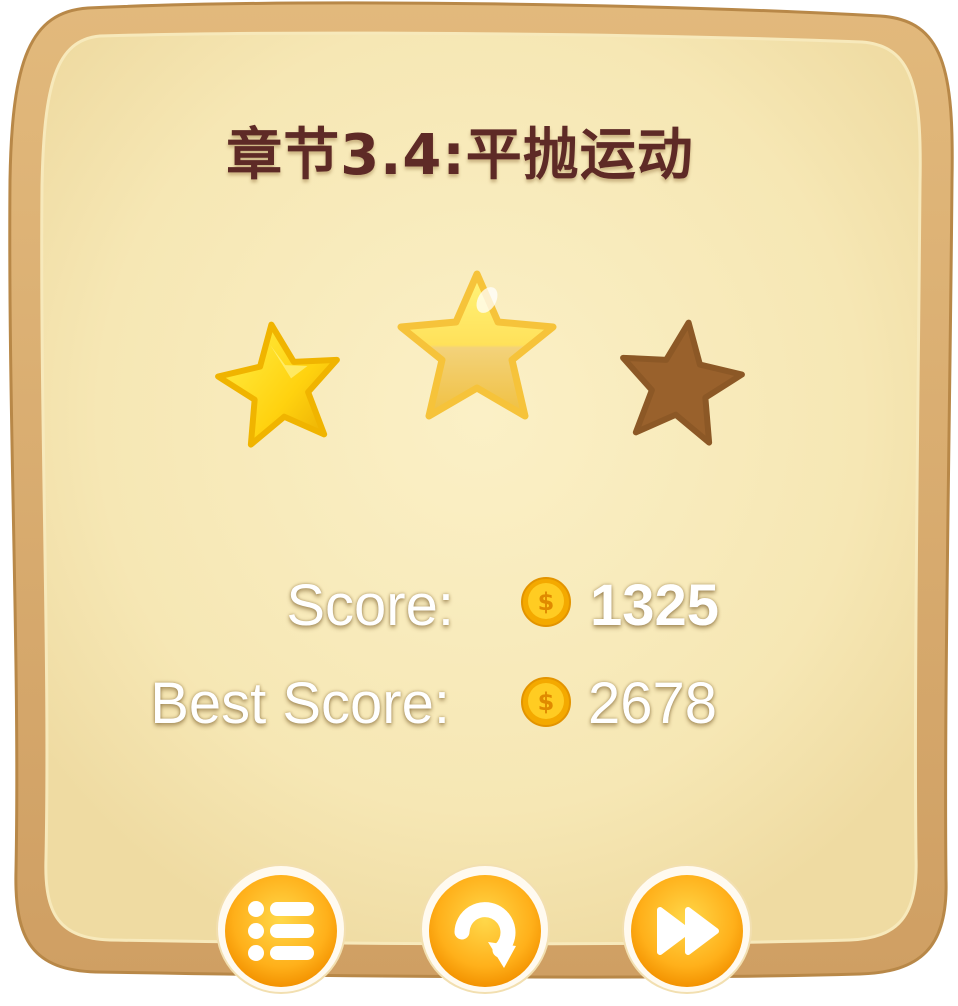 This screenshot has height=1006, width=958. I want to click on replay-button, so click(485, 929).